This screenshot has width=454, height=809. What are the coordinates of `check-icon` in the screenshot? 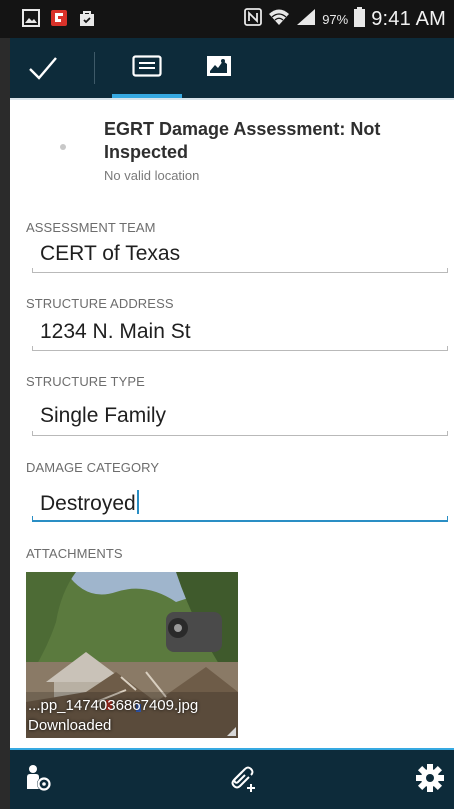 It's located at (43, 68).